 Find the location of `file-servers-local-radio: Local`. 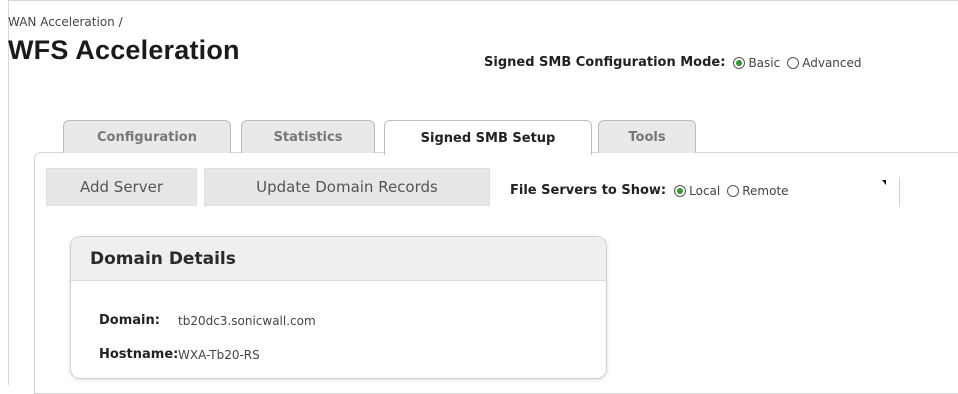

file-servers-local-radio: Local is located at coordinates (697, 191).